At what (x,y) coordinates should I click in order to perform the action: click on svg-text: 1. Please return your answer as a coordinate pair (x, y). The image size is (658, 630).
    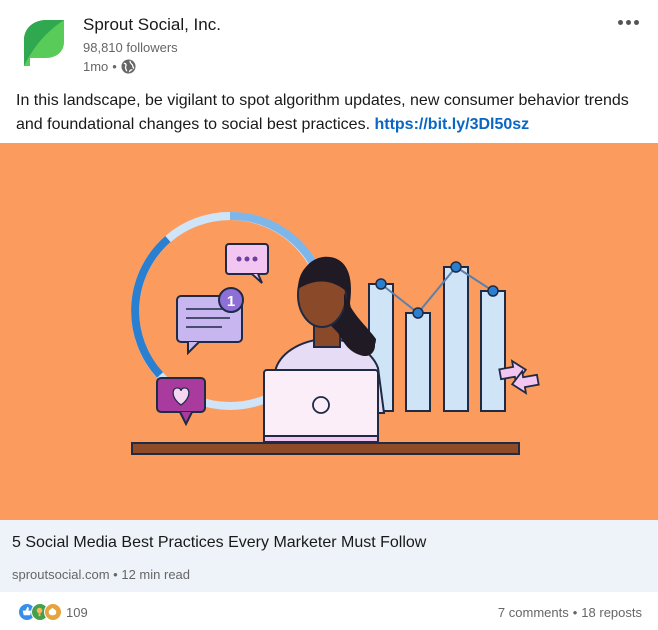
    Looking at the image, I should click on (231, 301).